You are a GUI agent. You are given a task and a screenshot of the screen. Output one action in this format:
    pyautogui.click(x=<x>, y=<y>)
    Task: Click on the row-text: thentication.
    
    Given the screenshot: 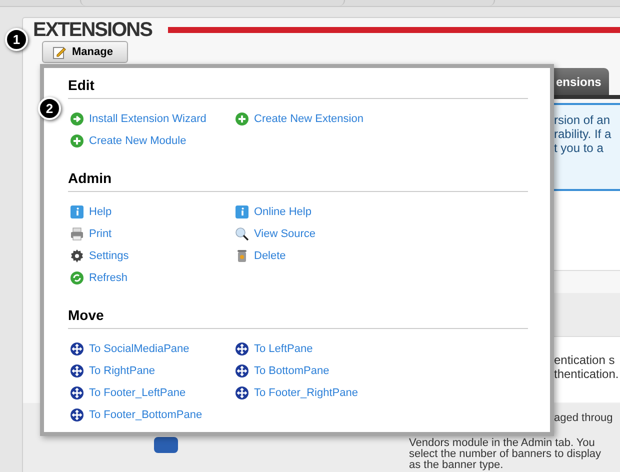 What is the action you would take?
    pyautogui.click(x=587, y=374)
    